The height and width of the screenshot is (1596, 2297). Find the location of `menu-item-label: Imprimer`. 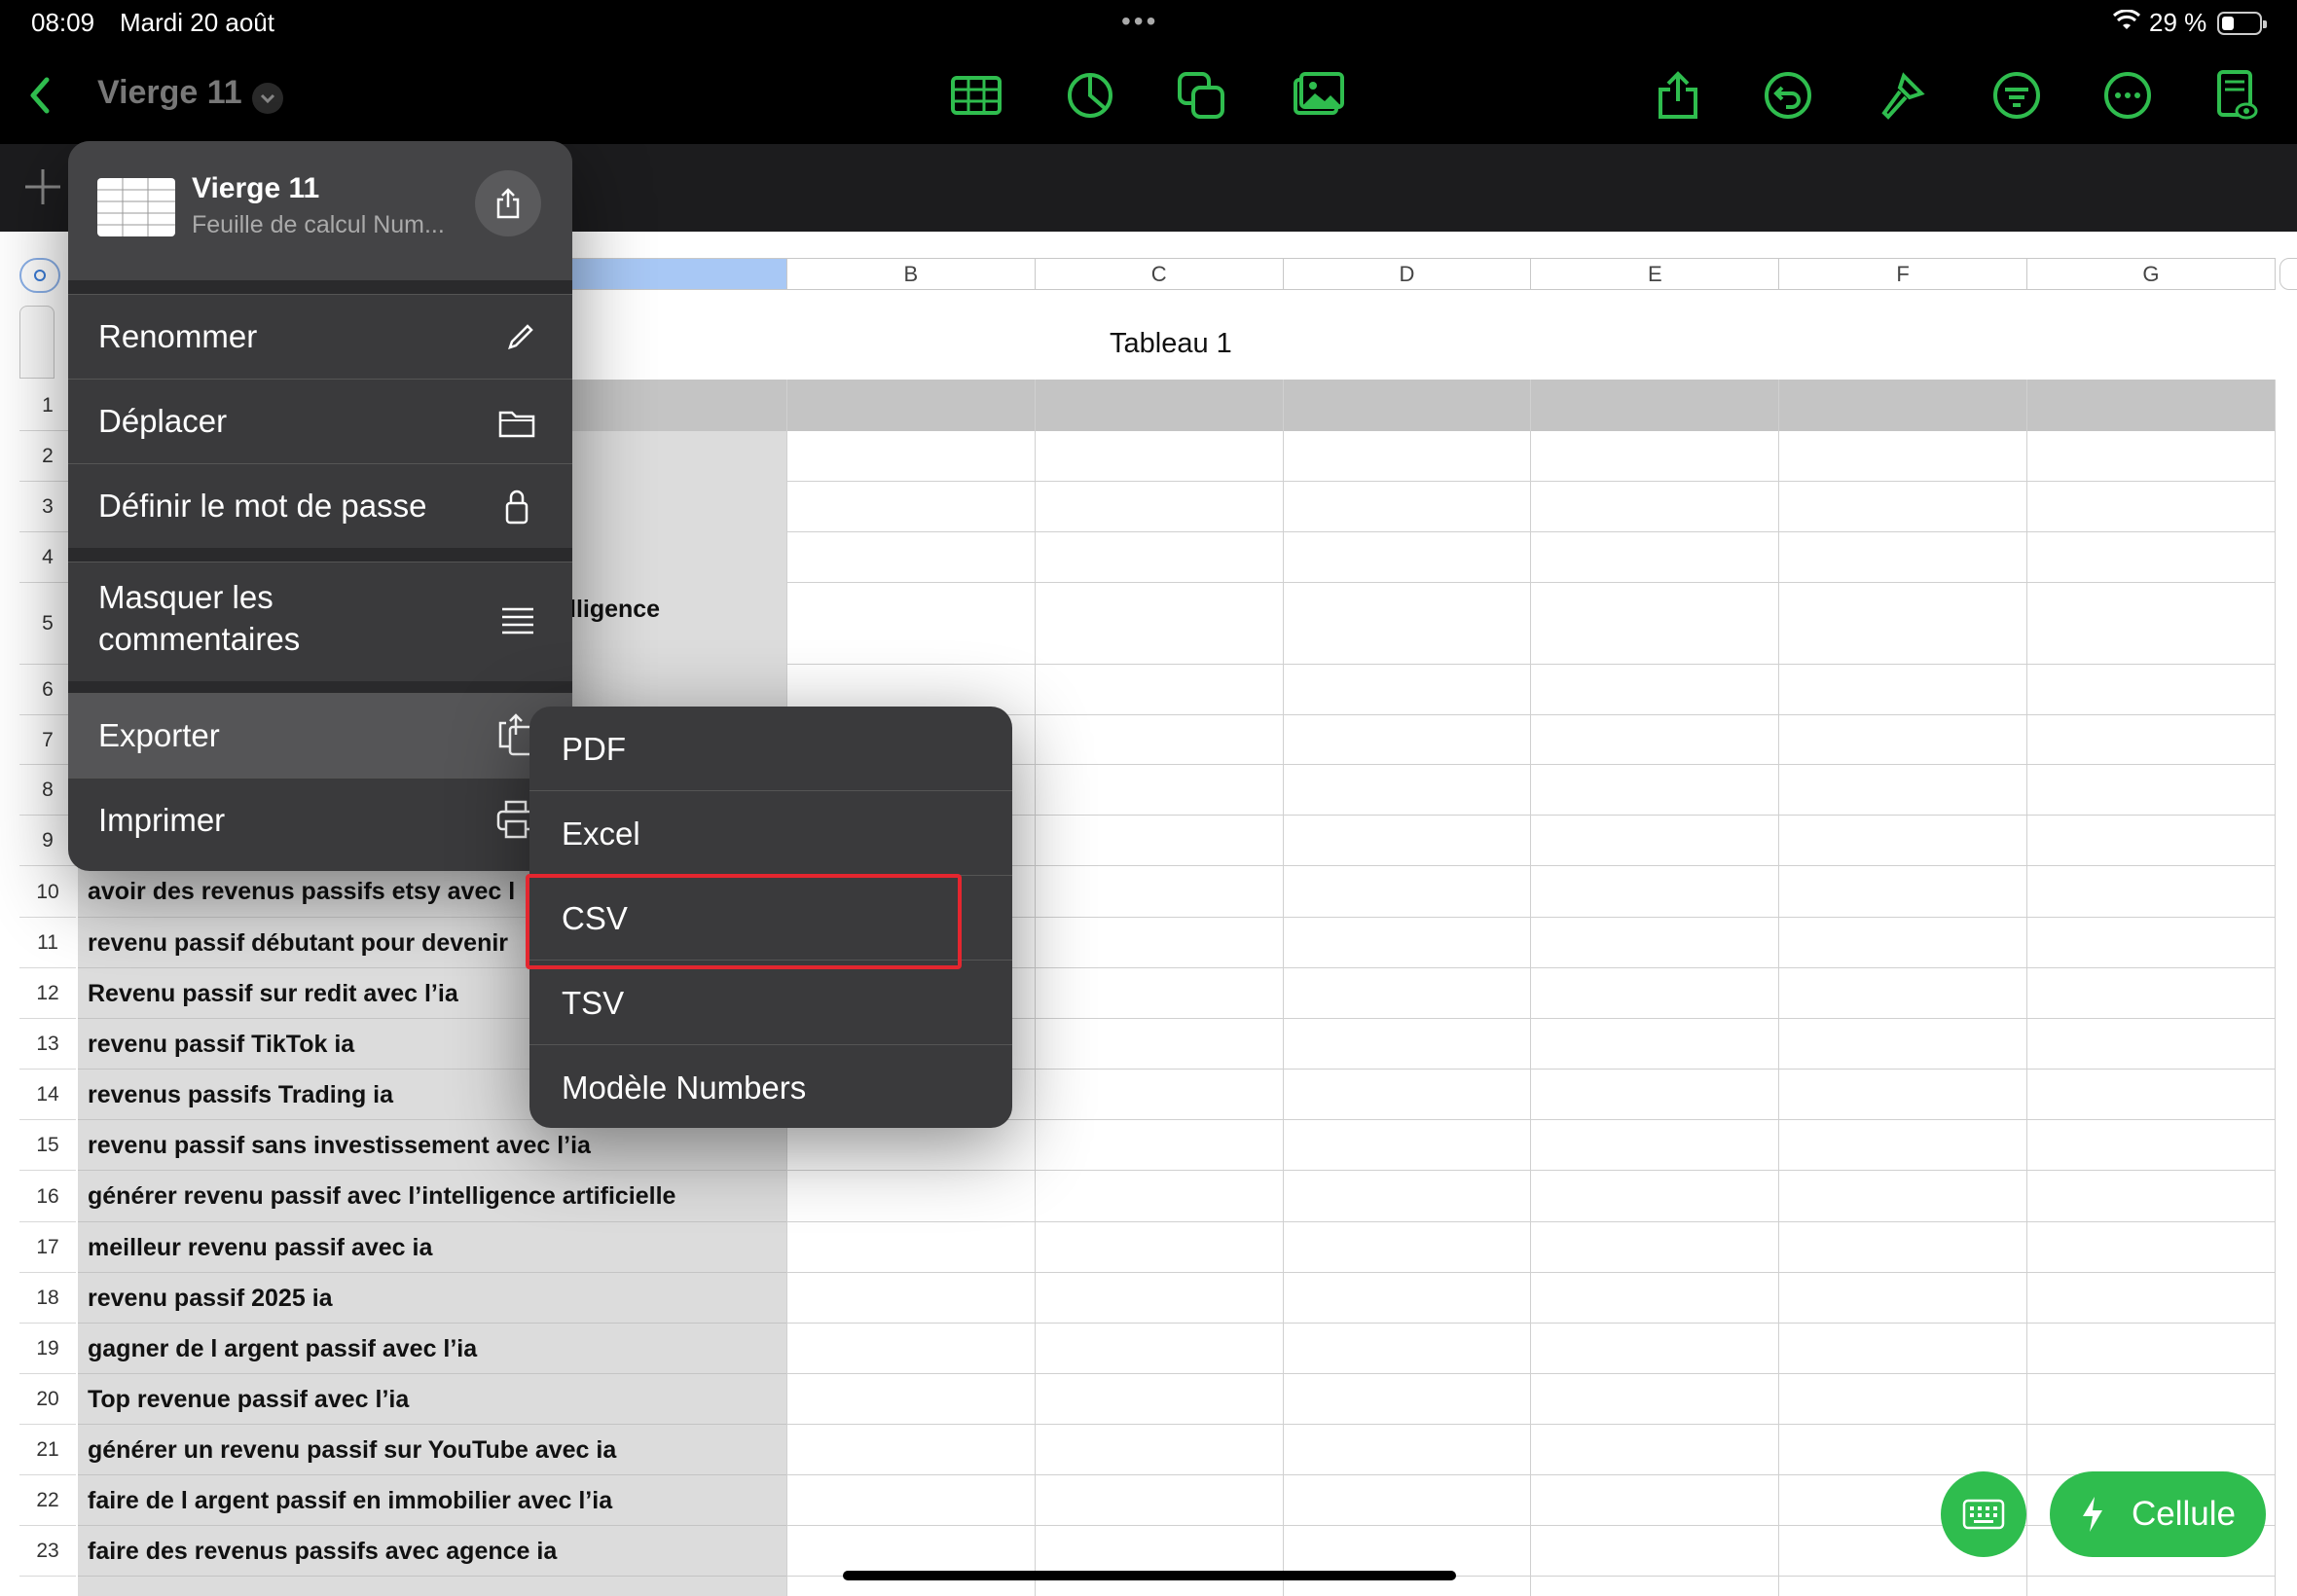

menu-item-label: Imprimer is located at coordinates (162, 820).